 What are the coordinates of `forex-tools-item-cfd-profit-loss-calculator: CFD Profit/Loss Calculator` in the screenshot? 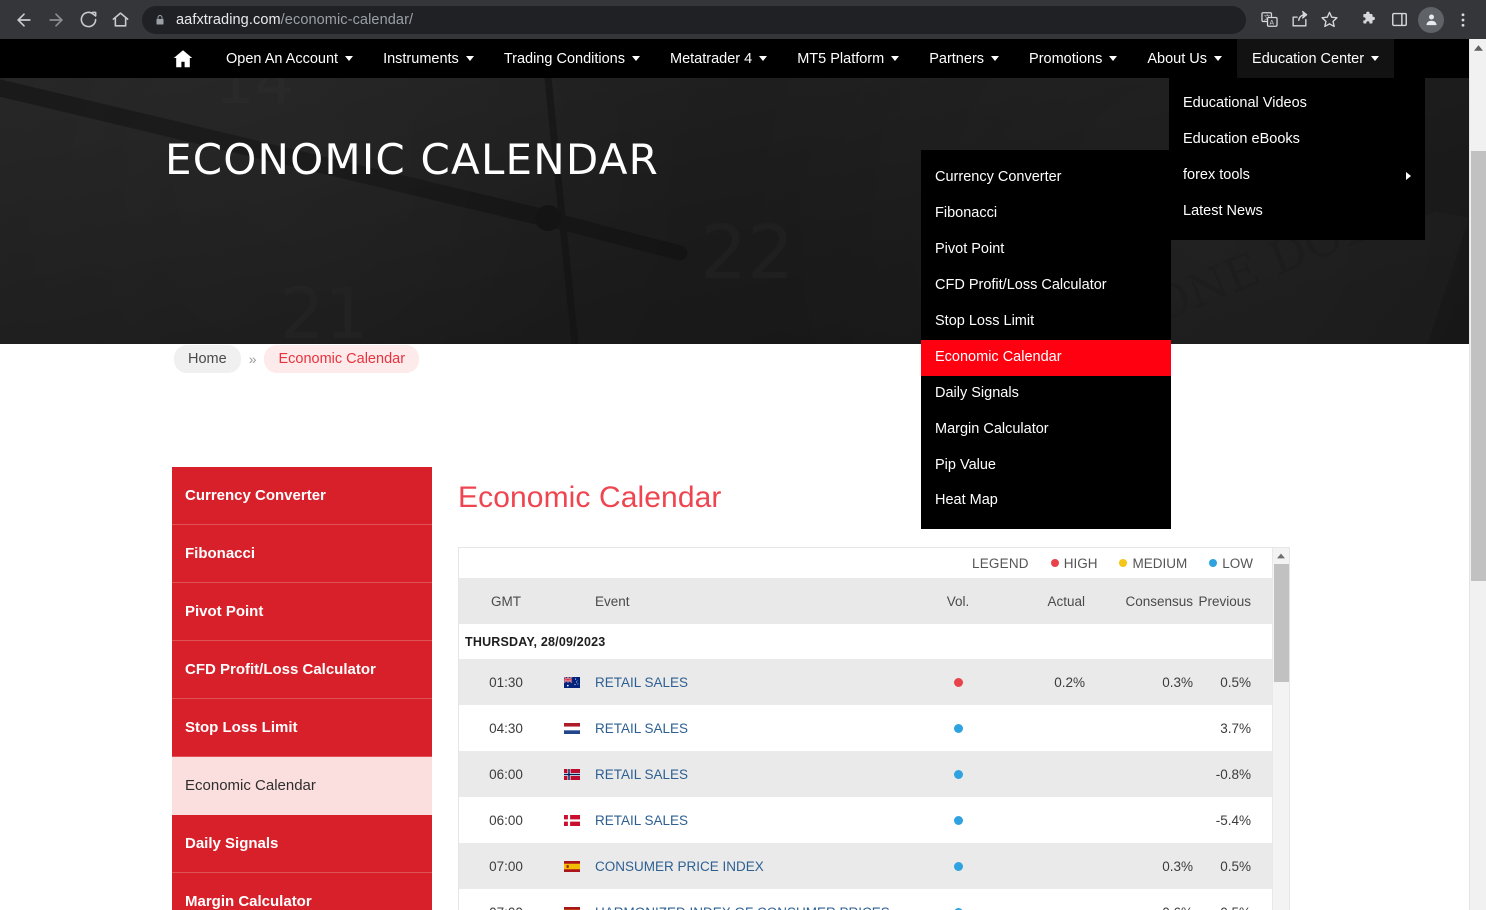 It's located at (1046, 286).